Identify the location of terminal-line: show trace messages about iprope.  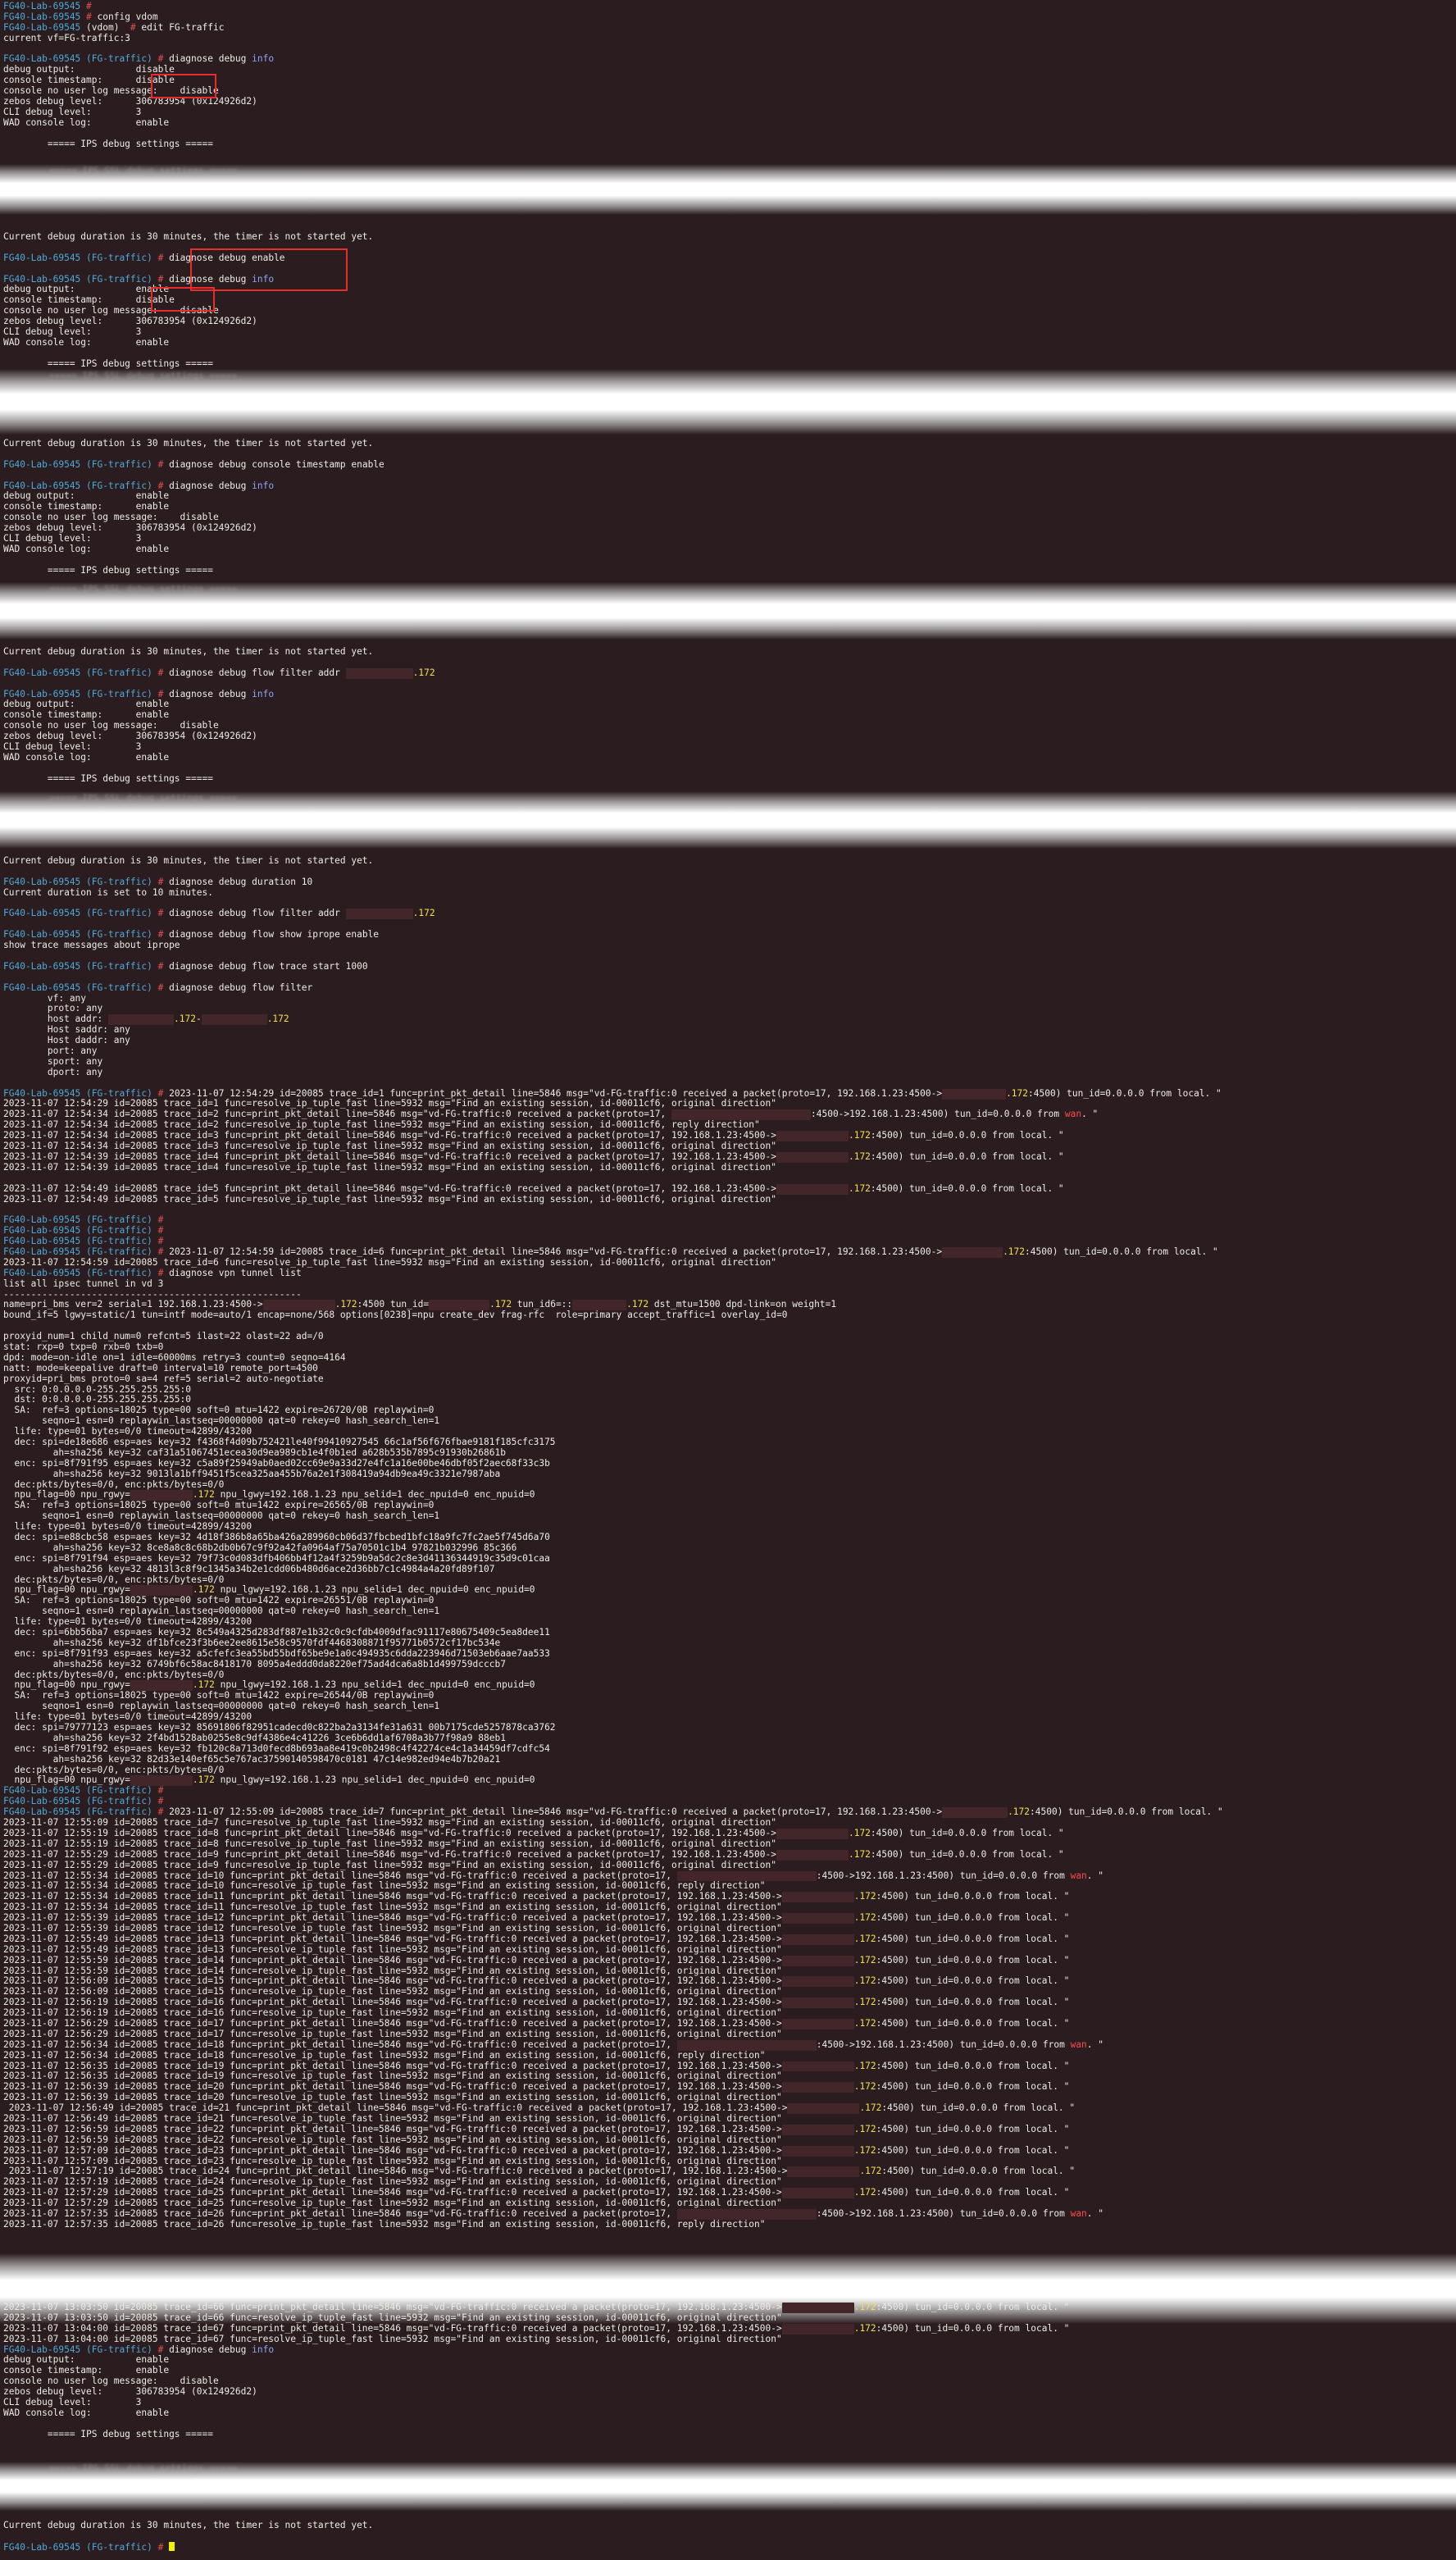
(729, 945).